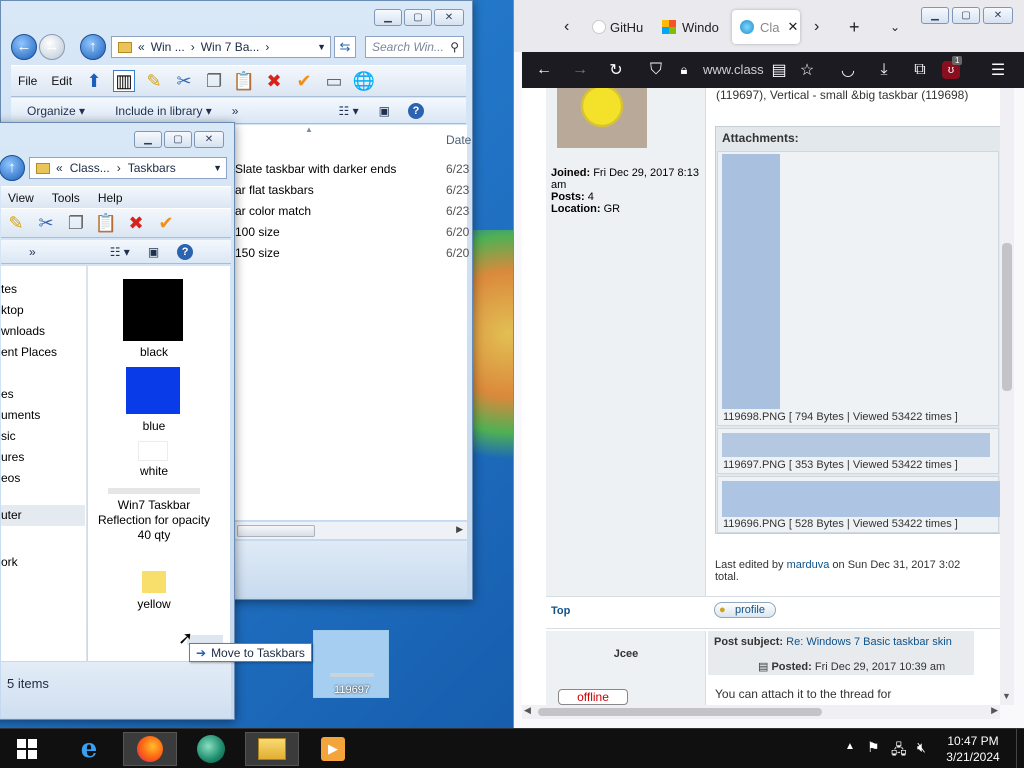  What do you see at coordinates (43, 515) in the screenshot?
I see `nav-item-computer: uter` at bounding box center [43, 515].